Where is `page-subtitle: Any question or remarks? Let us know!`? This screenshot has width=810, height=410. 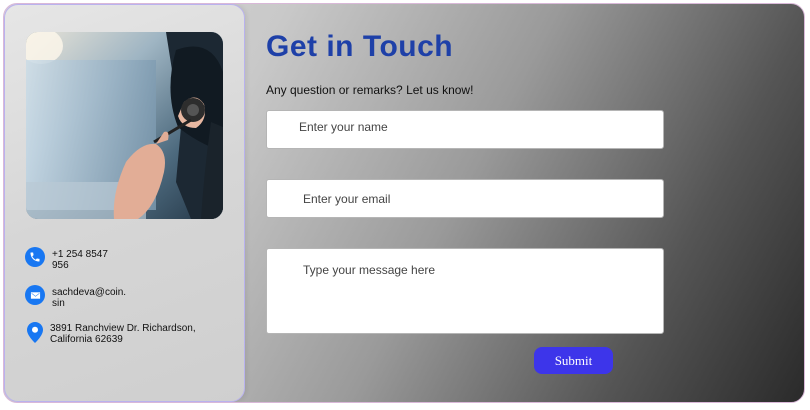 page-subtitle: Any question or remarks? Let us know! is located at coordinates (370, 90).